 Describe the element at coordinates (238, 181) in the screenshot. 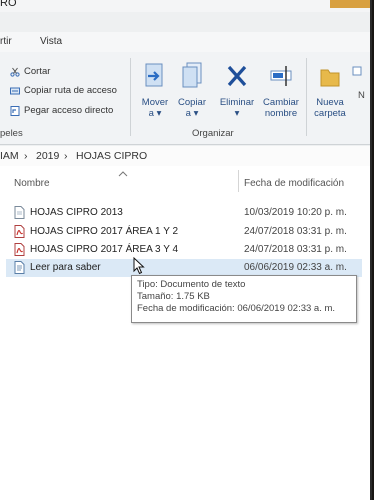

I see `column-divider` at that location.